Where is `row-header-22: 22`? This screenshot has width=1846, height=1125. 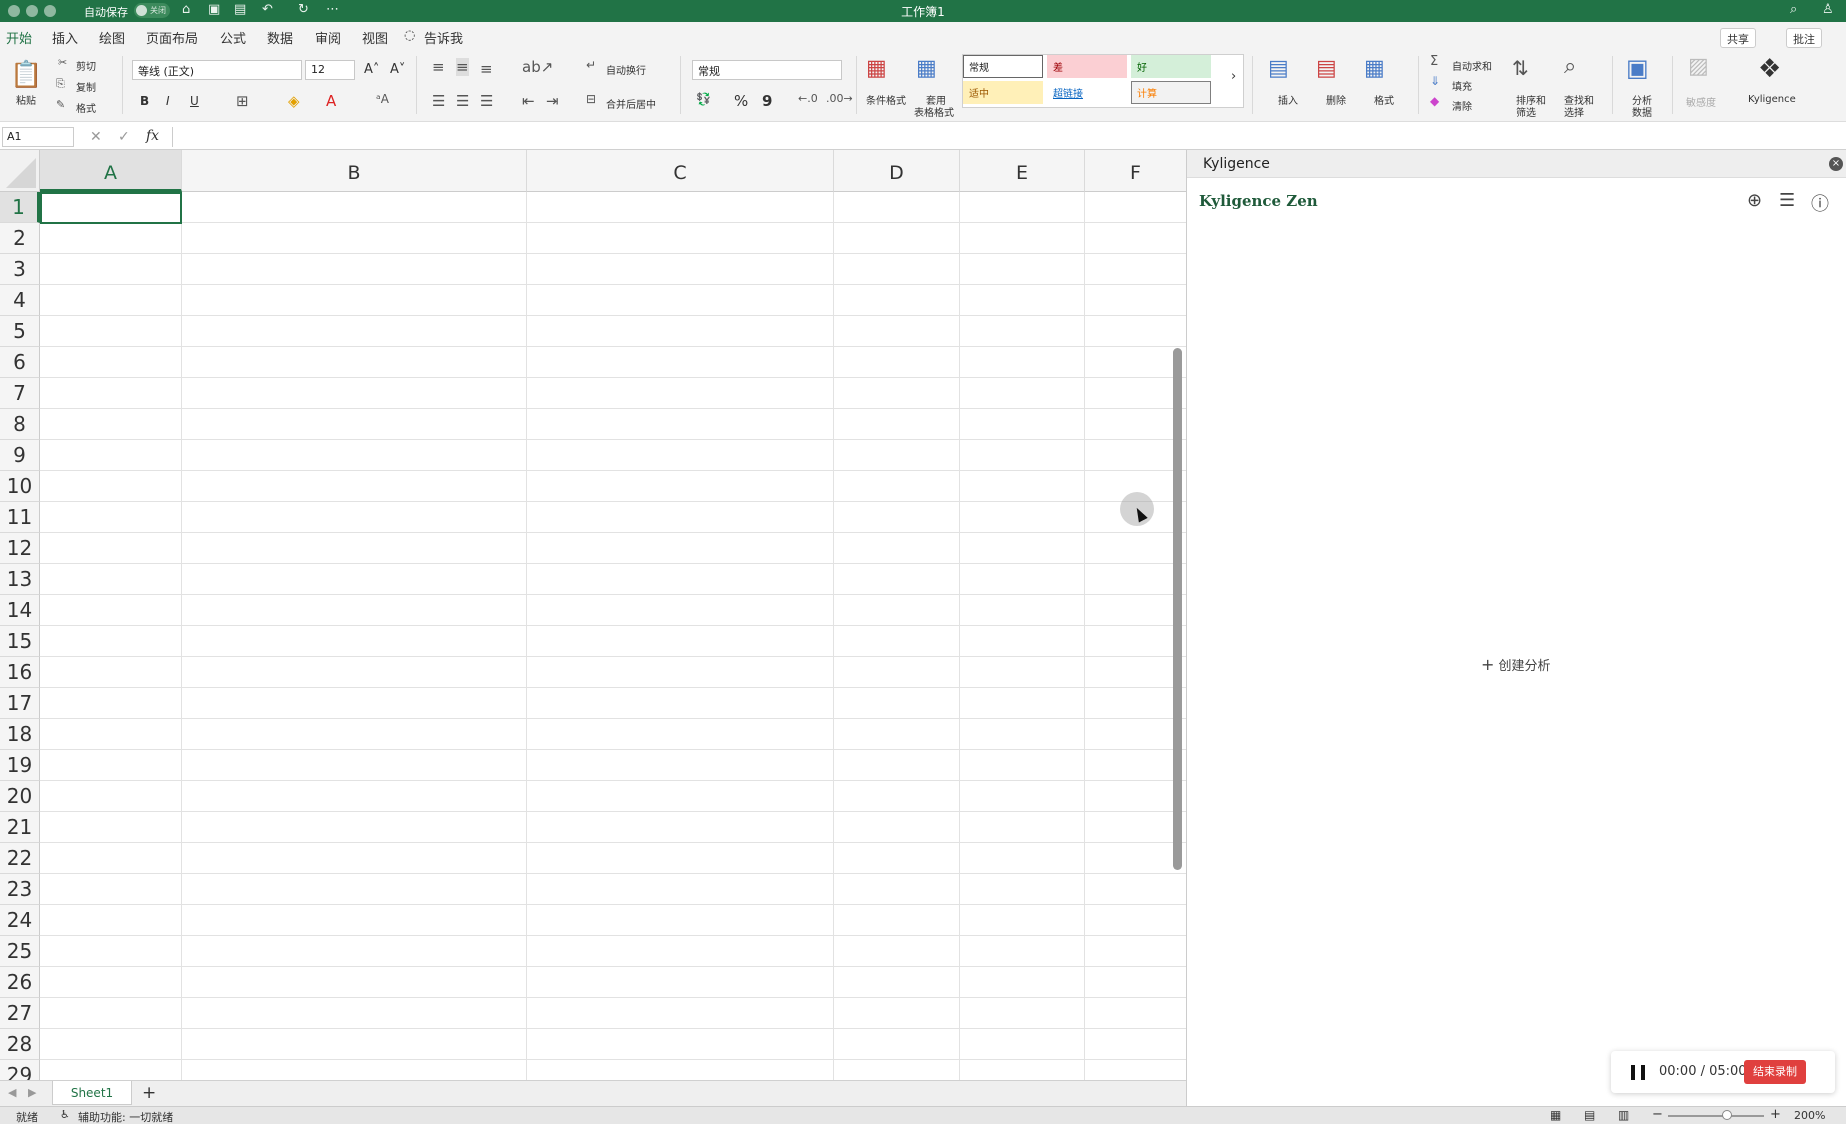 row-header-22: 22 is located at coordinates (20, 858).